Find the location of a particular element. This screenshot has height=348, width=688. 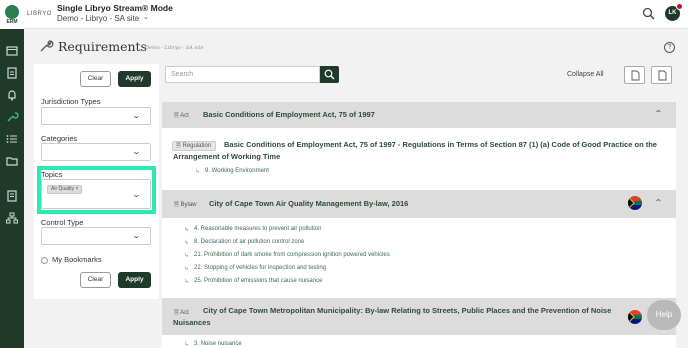

collapse-all-link: Collapse All is located at coordinates (585, 74).